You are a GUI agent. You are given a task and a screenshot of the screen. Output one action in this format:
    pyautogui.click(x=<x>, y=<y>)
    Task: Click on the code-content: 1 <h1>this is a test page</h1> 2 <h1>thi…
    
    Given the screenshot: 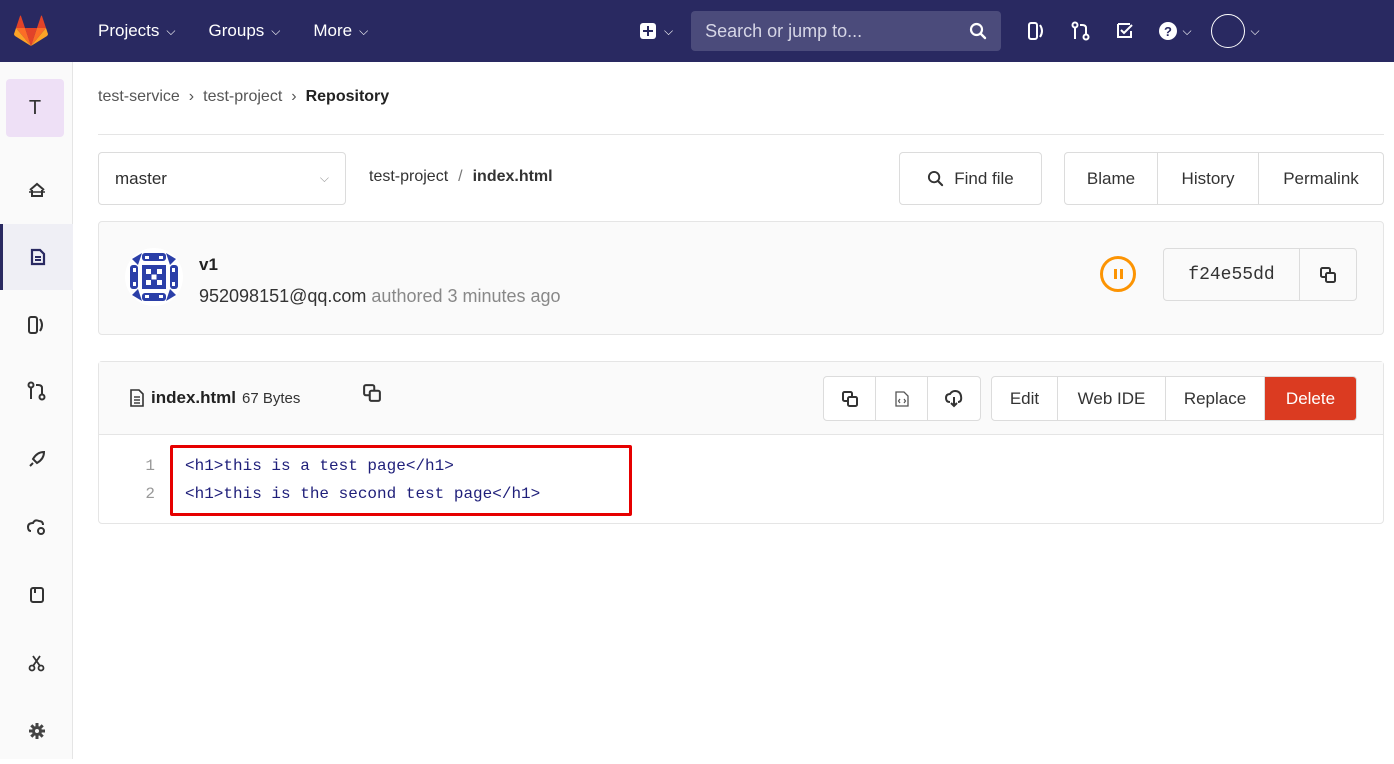 What is the action you would take?
    pyautogui.click(x=741, y=479)
    